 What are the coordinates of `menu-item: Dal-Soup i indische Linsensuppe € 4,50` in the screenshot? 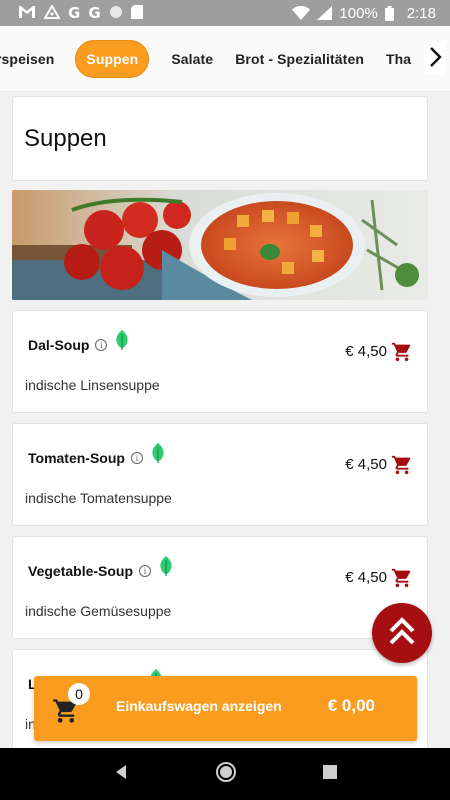 It's located at (220, 361).